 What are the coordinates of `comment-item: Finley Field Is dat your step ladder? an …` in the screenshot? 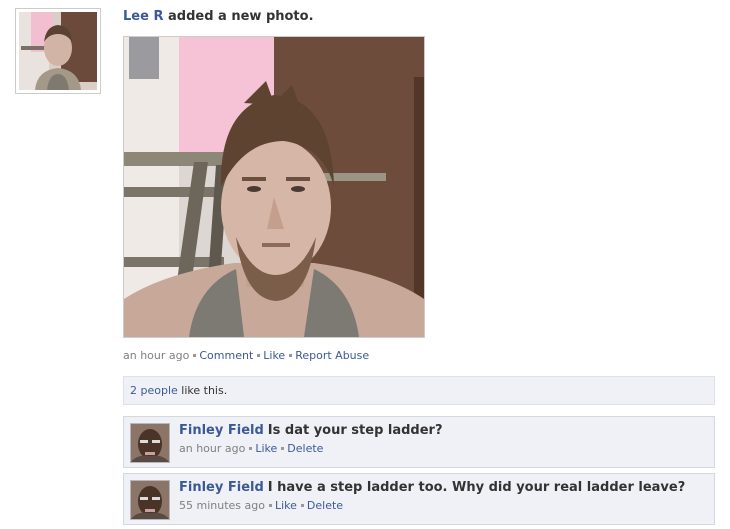 It's located at (419, 442).